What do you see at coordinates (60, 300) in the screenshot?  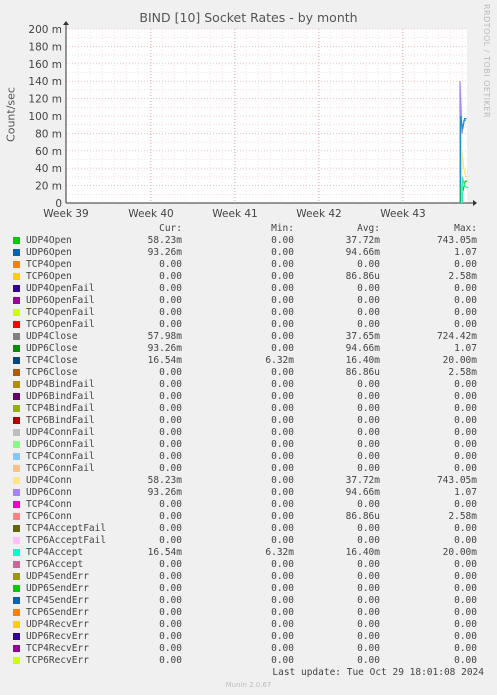 I see `legend-name: UDP6OpenFail` at bounding box center [60, 300].